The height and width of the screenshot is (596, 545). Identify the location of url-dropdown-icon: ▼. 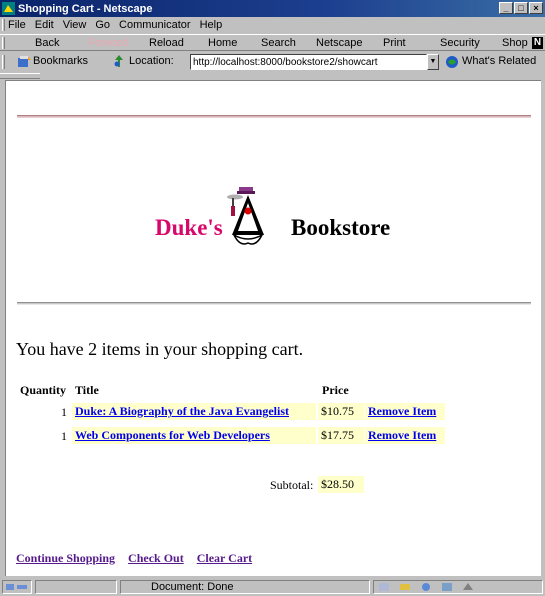
(433, 62).